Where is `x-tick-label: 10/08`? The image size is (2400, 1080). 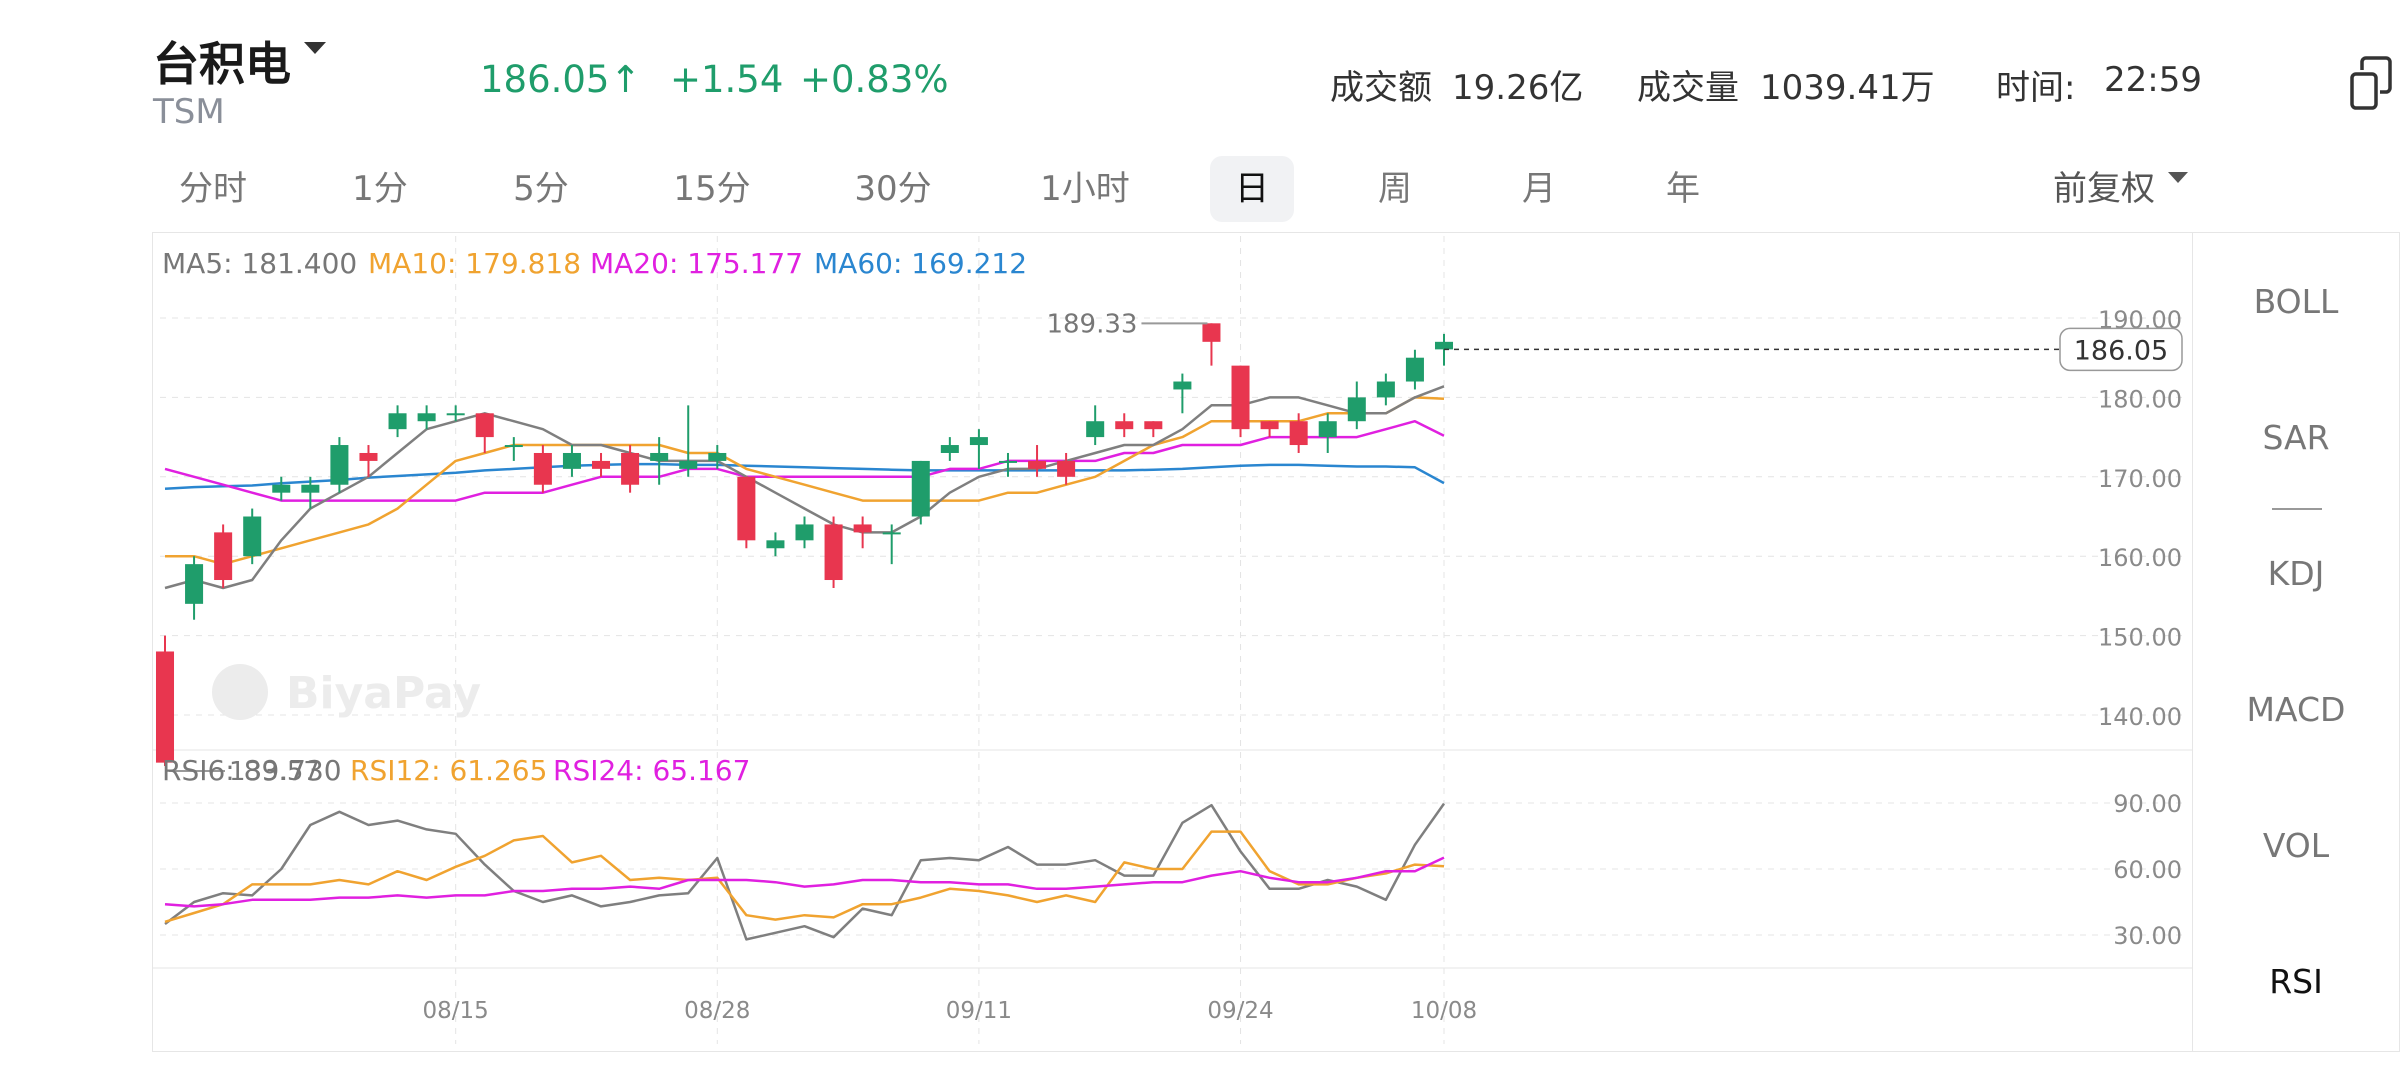 x-tick-label: 10/08 is located at coordinates (1444, 1011).